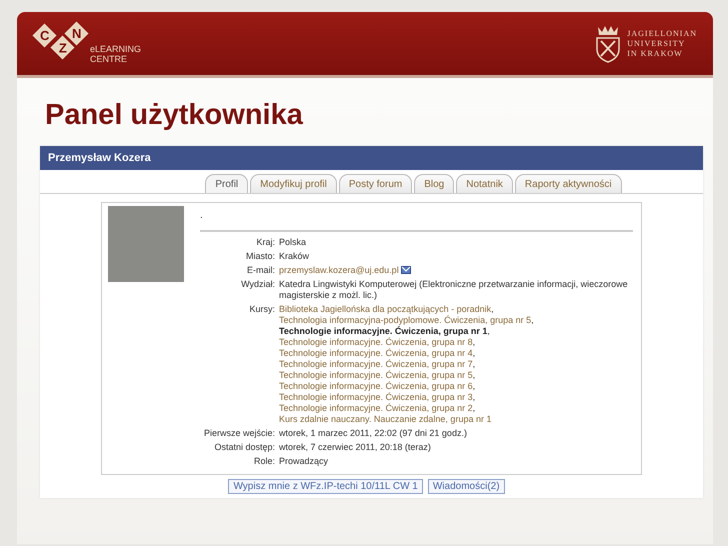 This screenshot has height=546, width=728. Describe the element at coordinates (355, 447) in the screenshot. I see `field-value: wtorek, 7 czerwiec 2011, 20:18 (teraz)` at that location.